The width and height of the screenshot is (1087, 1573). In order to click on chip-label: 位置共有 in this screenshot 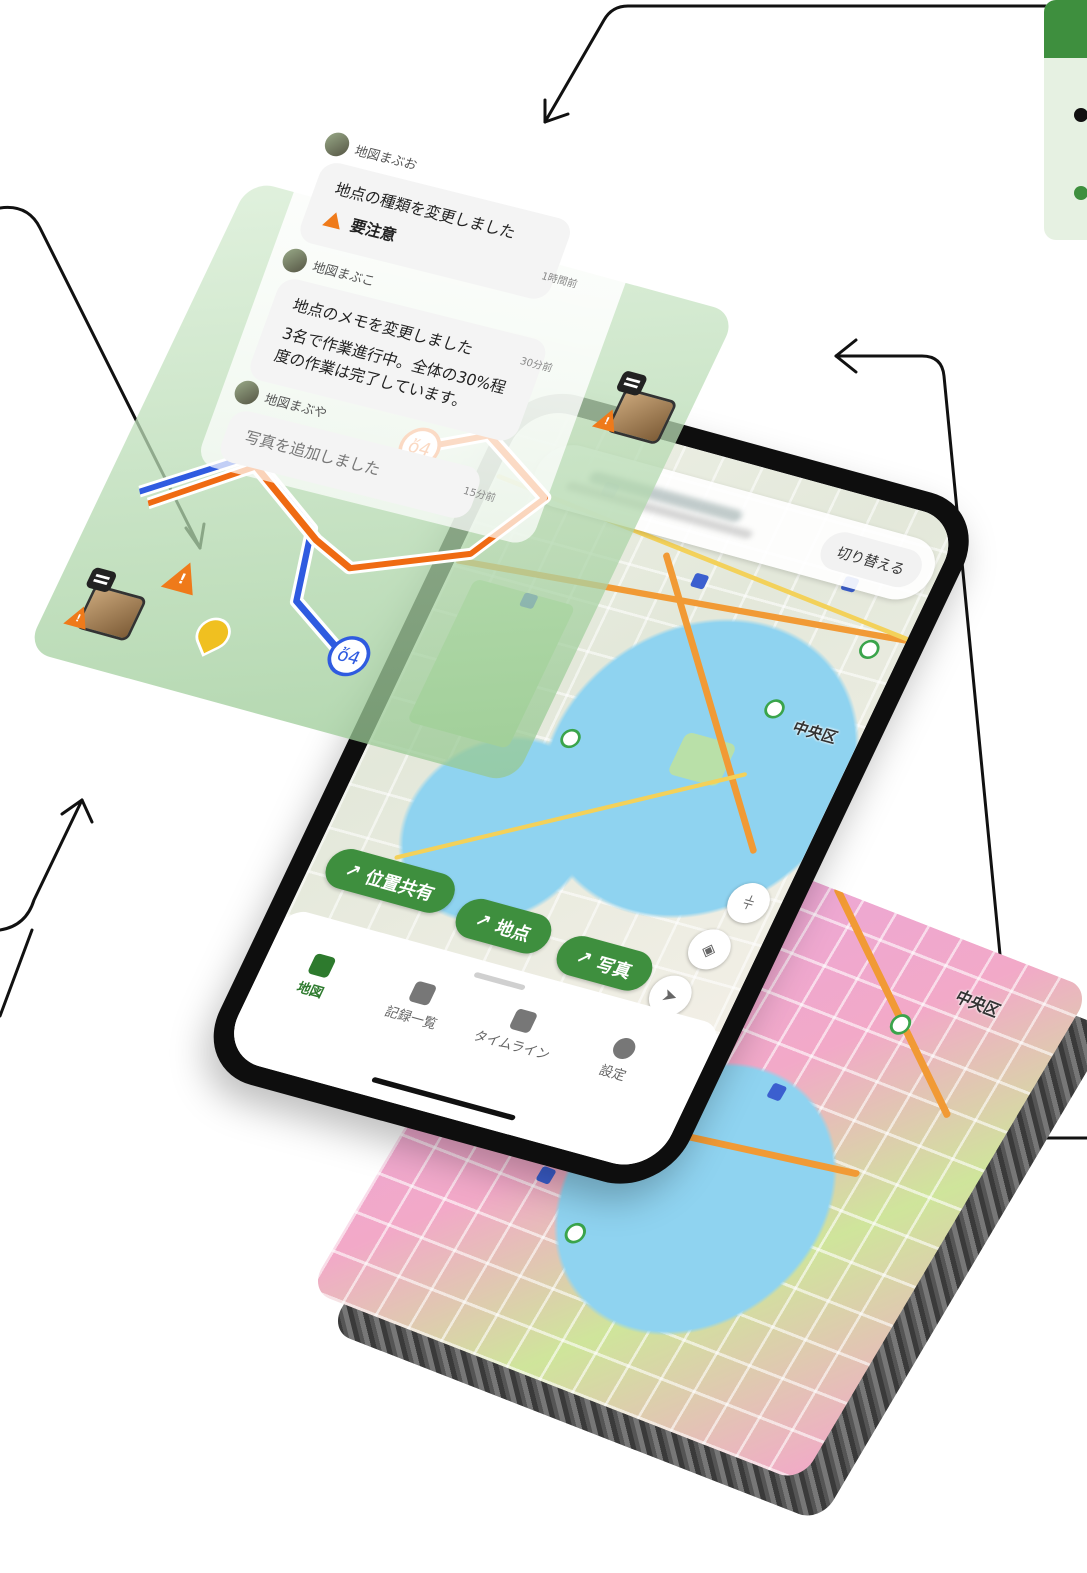, I will do `click(400, 885)`.